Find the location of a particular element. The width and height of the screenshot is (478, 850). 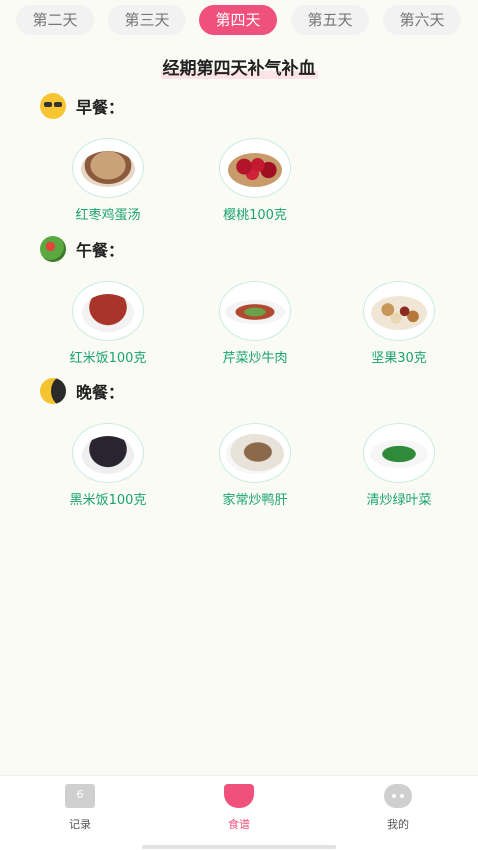

food-item-jujube-egg-soup: 红枣鸡蛋汤 is located at coordinates (108, 180).